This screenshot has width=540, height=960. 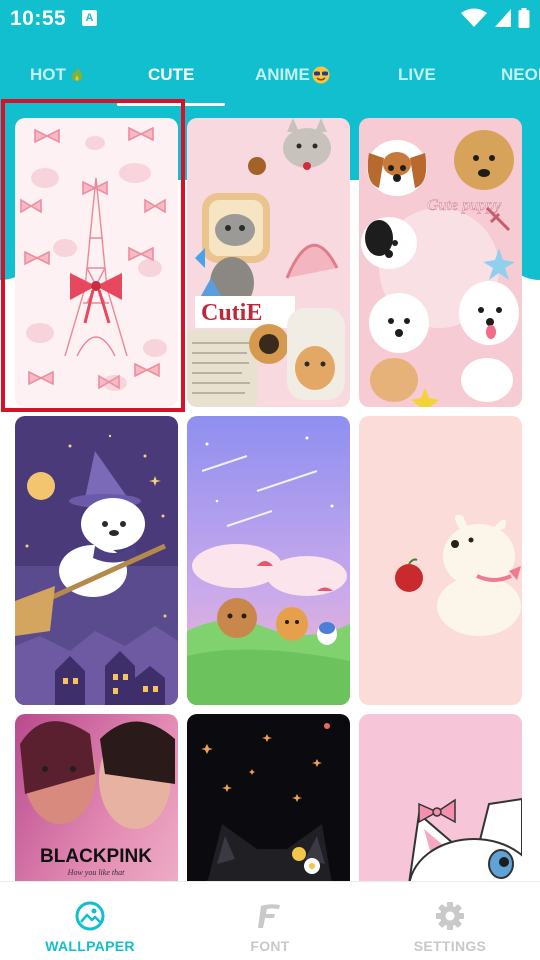 I want to click on nav-font: FONT, so click(x=270, y=921).